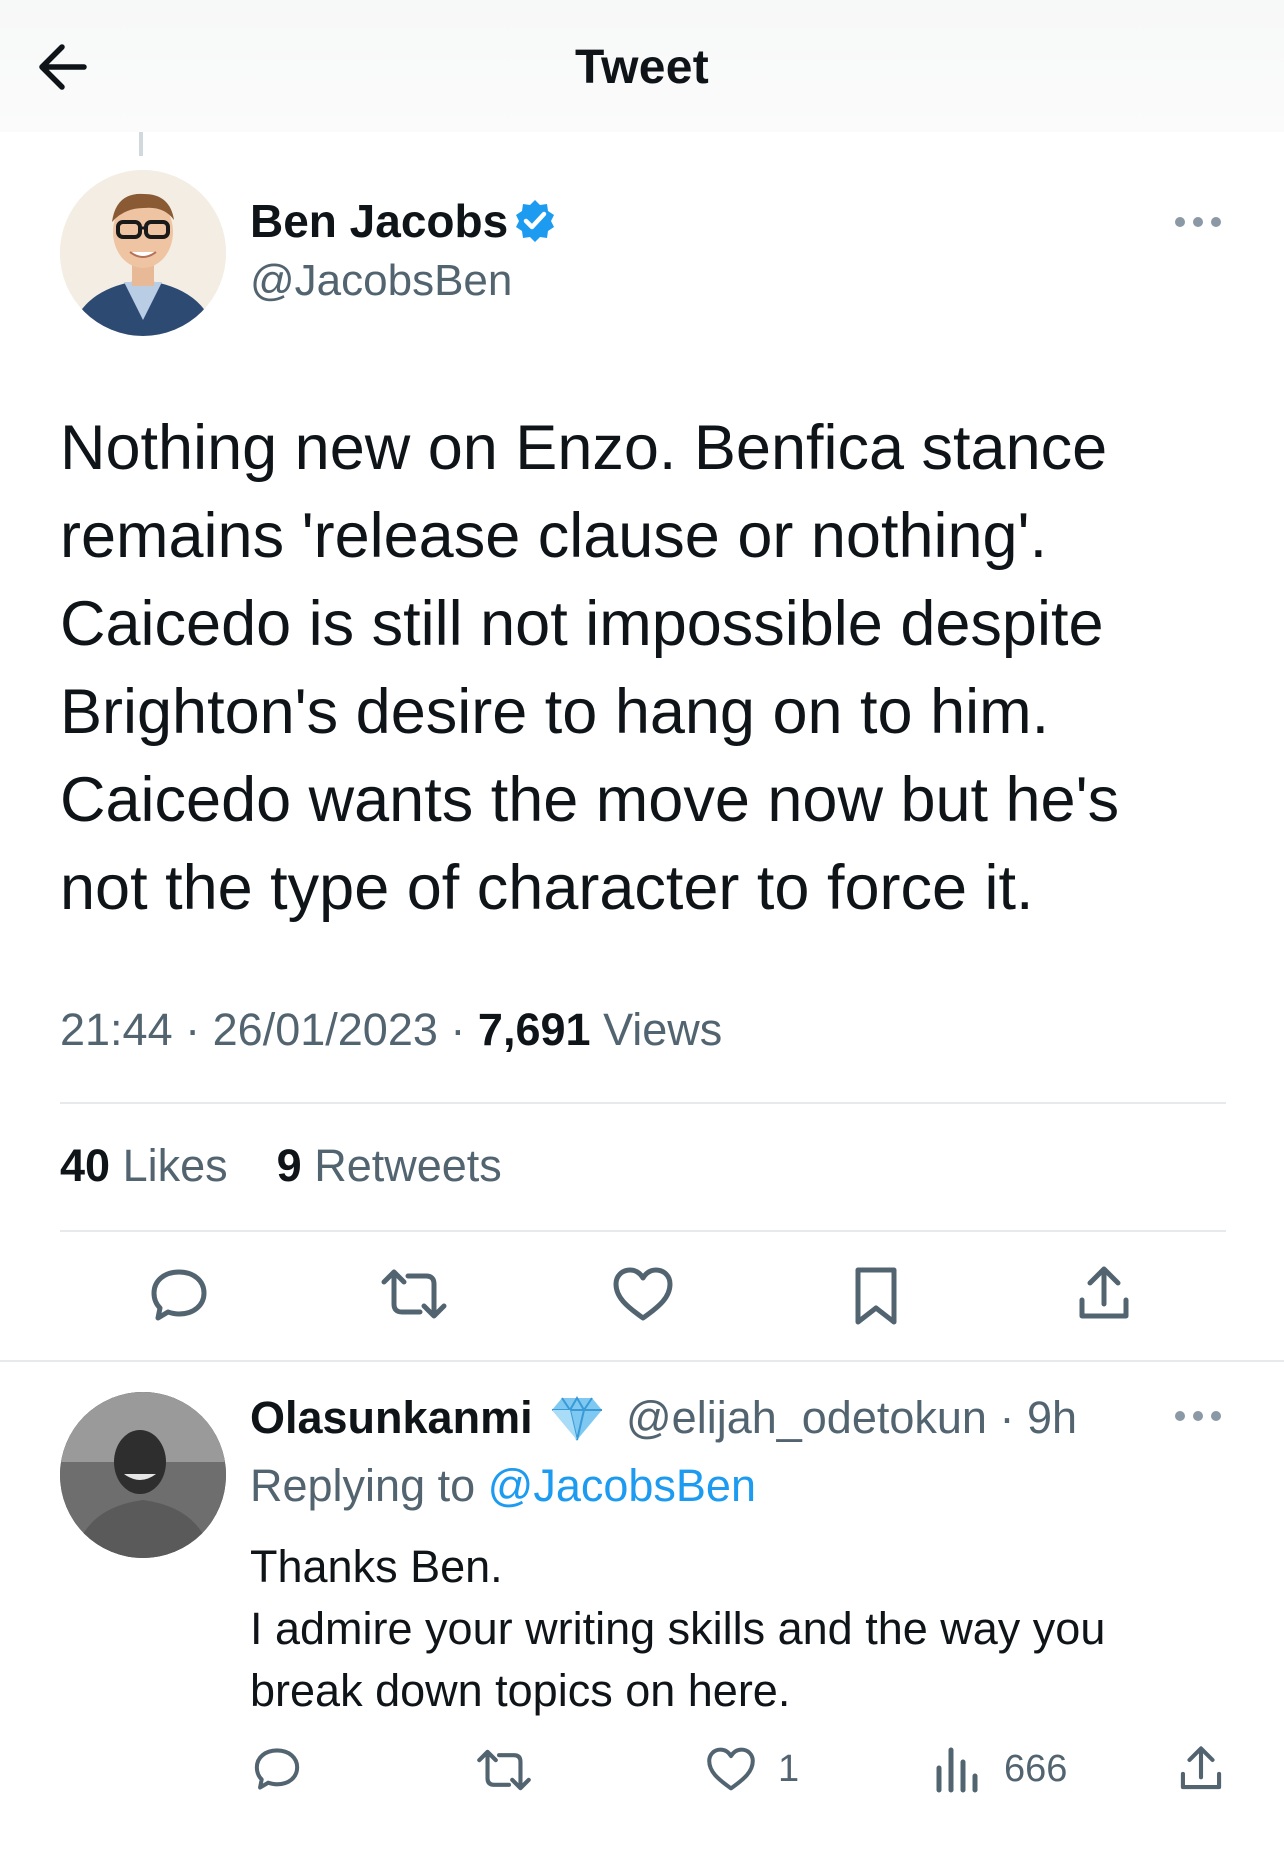 The height and width of the screenshot is (1862, 1284). I want to click on reply-author-photo, so click(143, 1475).